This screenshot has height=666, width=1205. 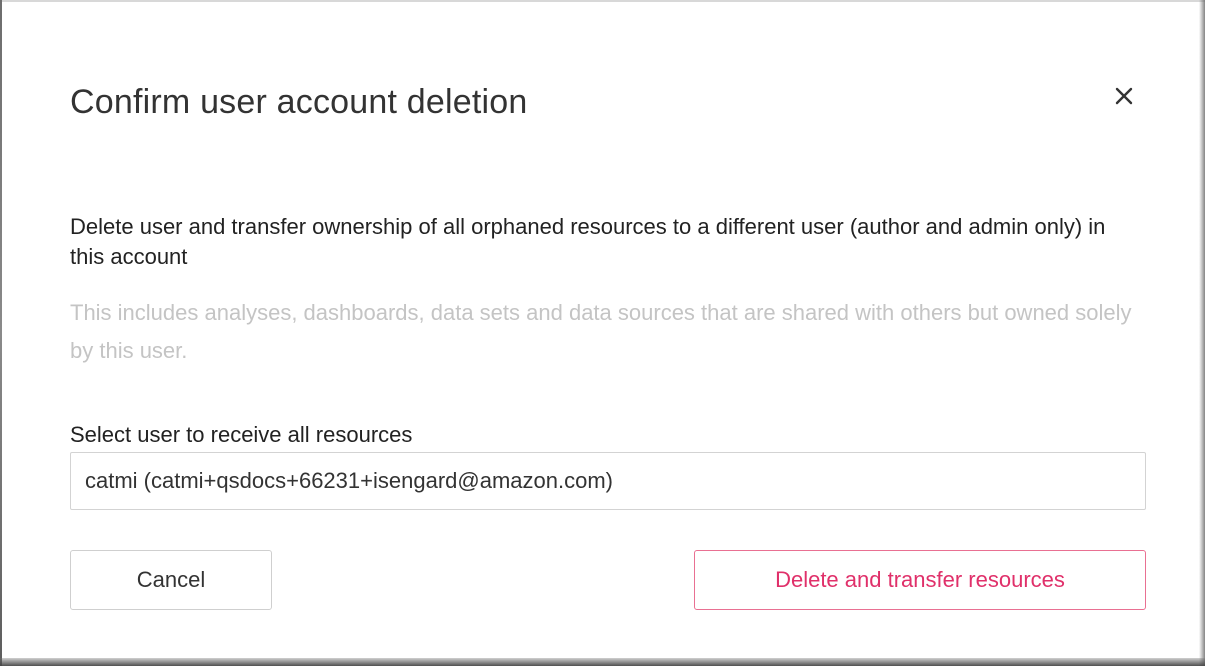 I want to click on delete-and-transfer-button: Delete and transfer resources, so click(x=920, y=580).